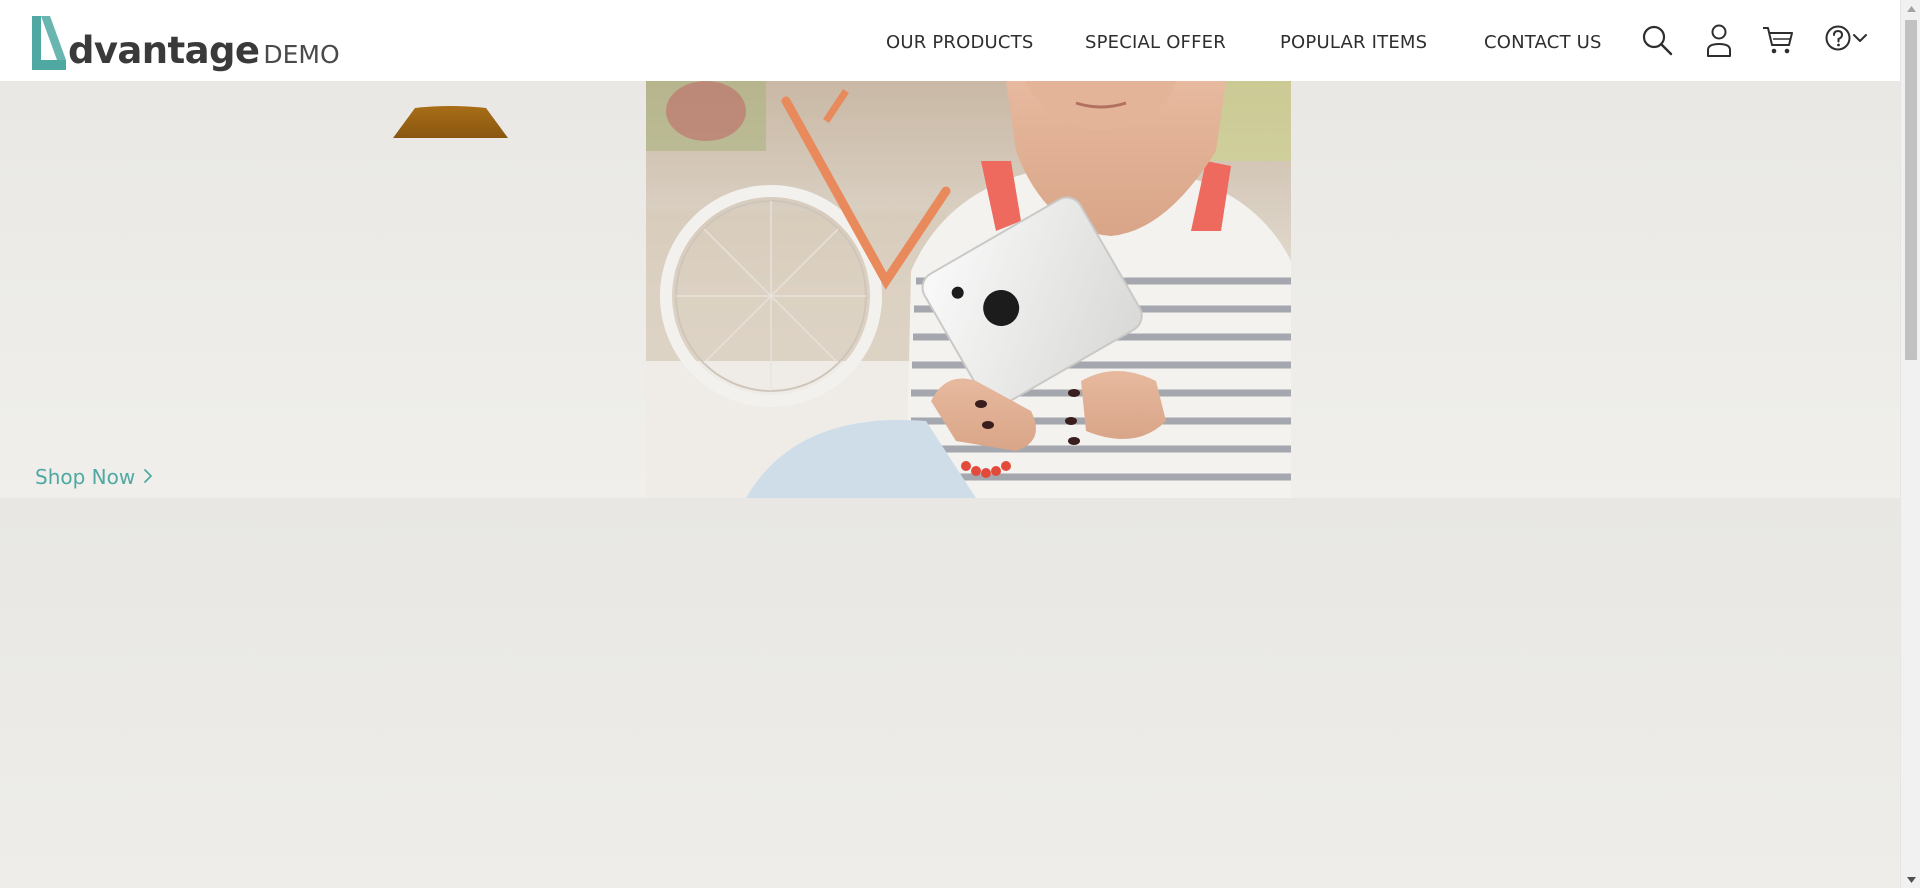 This screenshot has height=888, width=1920. What do you see at coordinates (1595, 289) in the screenshot?
I see `hero-right-panel` at bounding box center [1595, 289].